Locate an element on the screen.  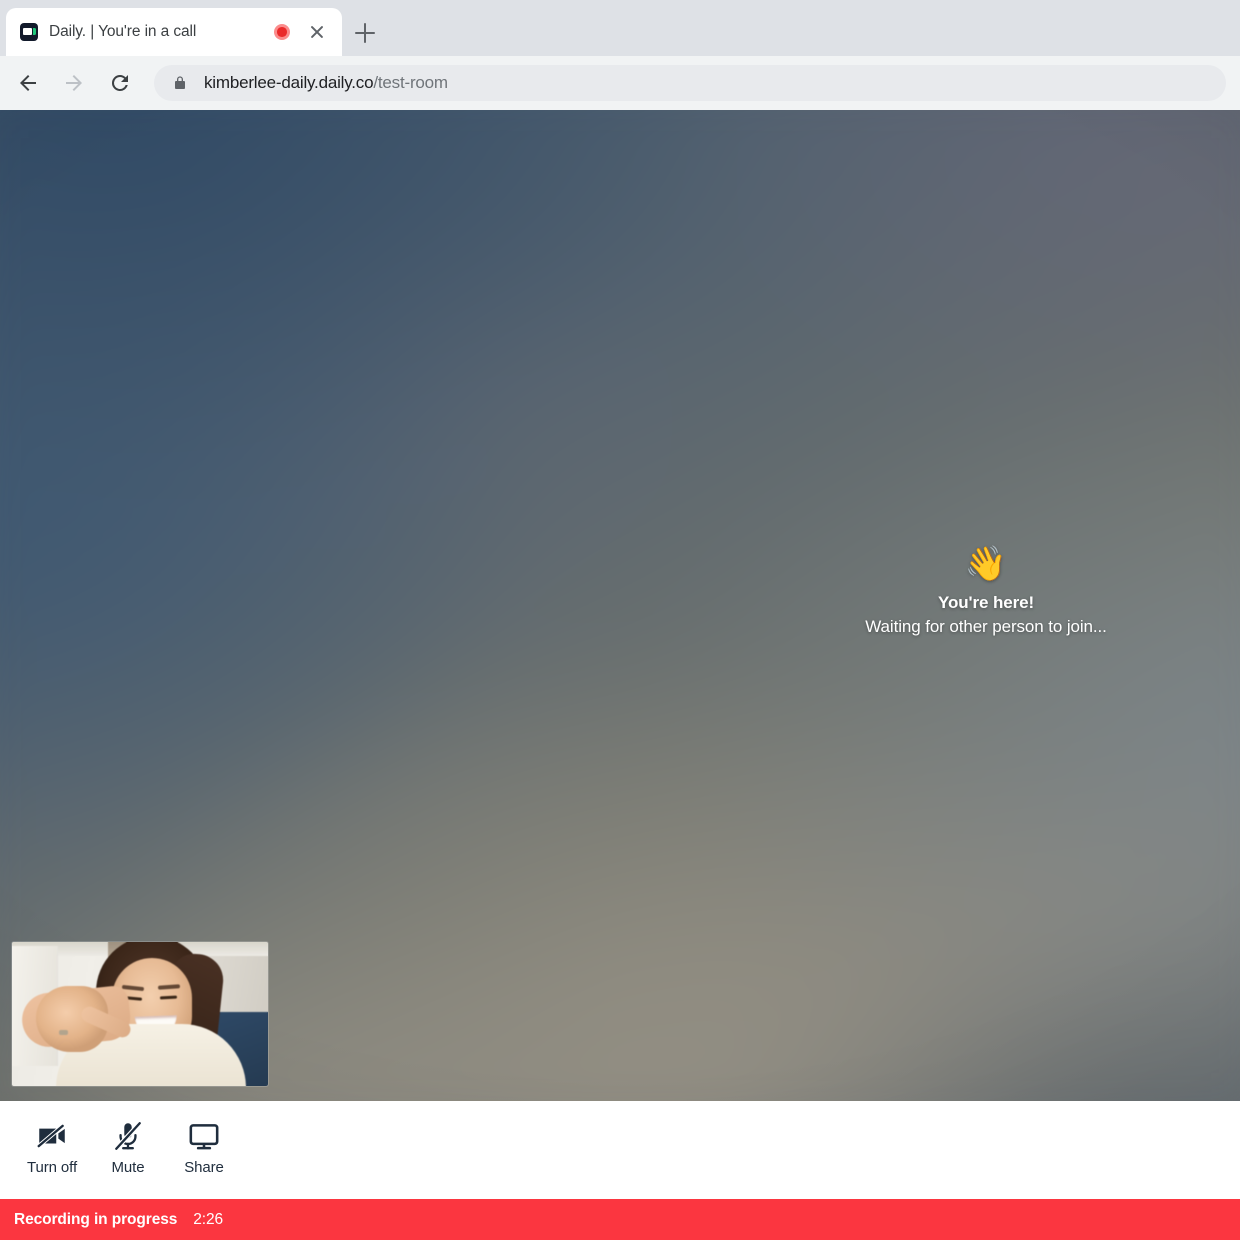
recording-banner: Recording in progress 2:26 is located at coordinates (620, 1219).